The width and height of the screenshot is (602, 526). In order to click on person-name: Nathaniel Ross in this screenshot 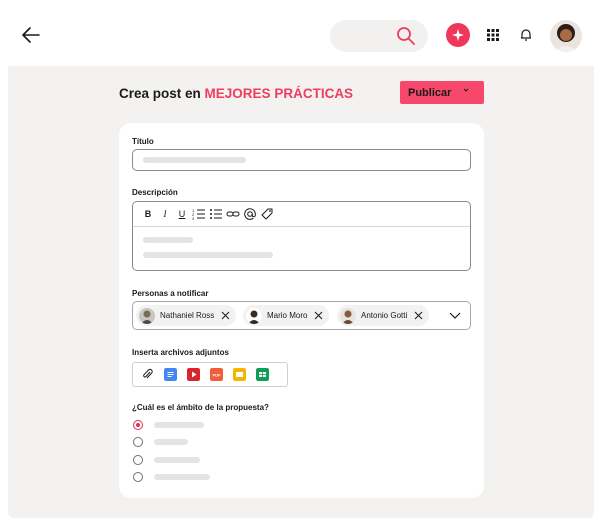, I will do `click(187, 315)`.